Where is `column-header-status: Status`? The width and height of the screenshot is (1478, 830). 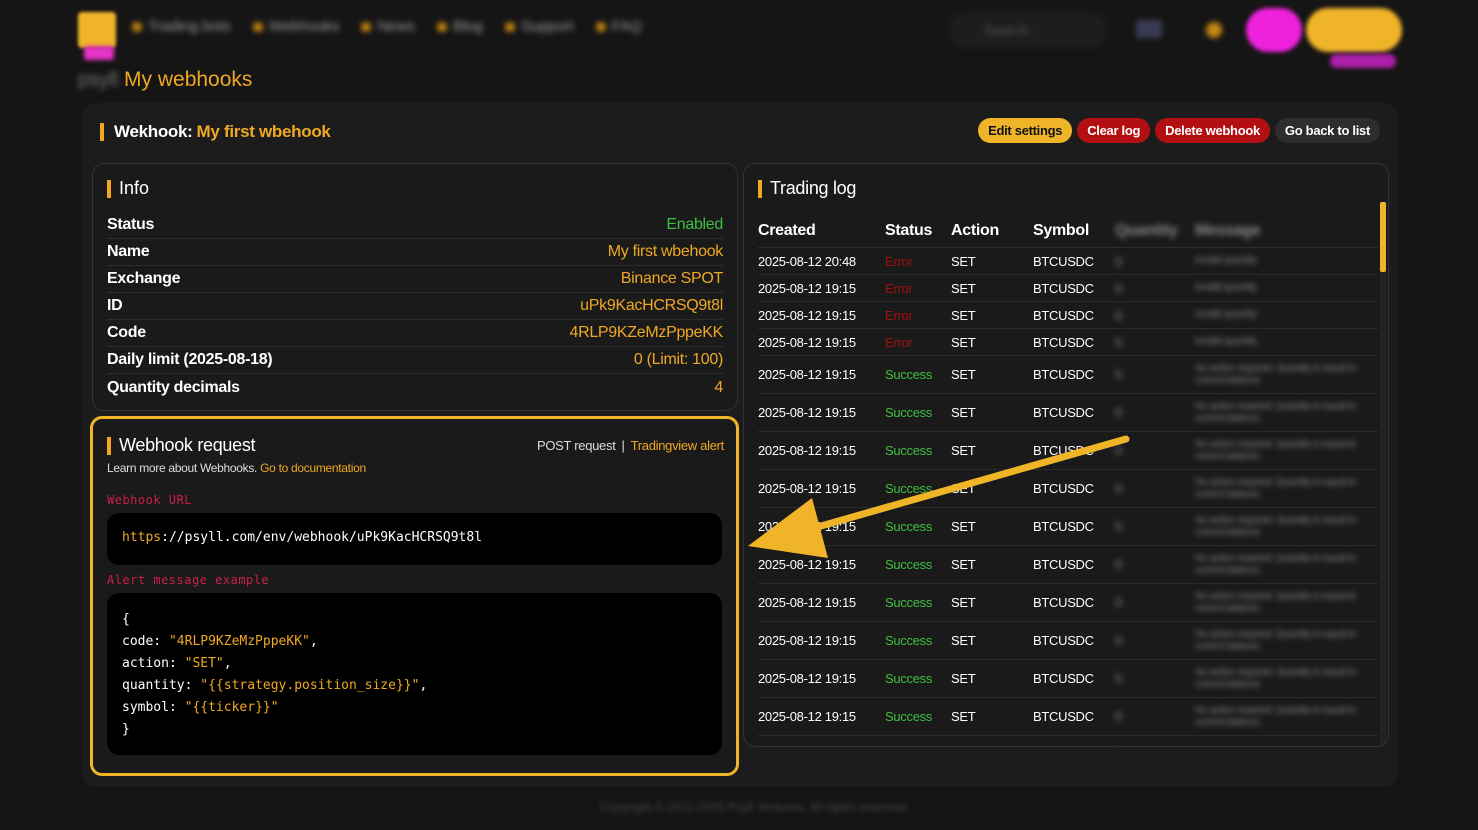 column-header-status: Status is located at coordinates (918, 231).